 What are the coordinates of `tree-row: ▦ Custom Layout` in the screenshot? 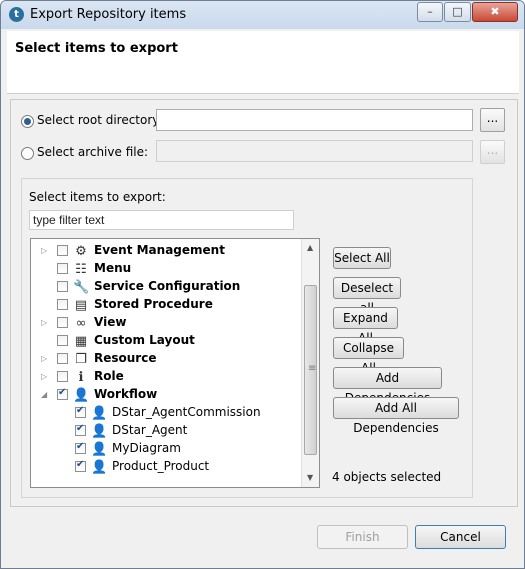 It's located at (166, 341).